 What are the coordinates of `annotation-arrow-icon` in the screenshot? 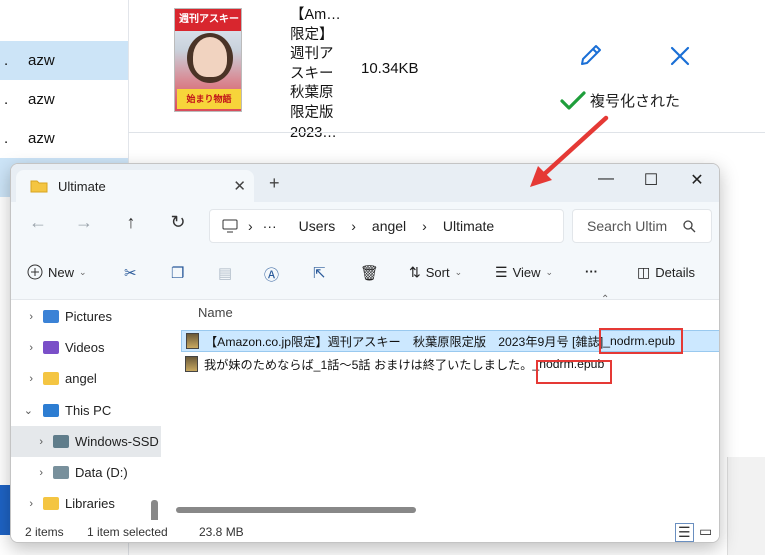 It's located at (569, 151).